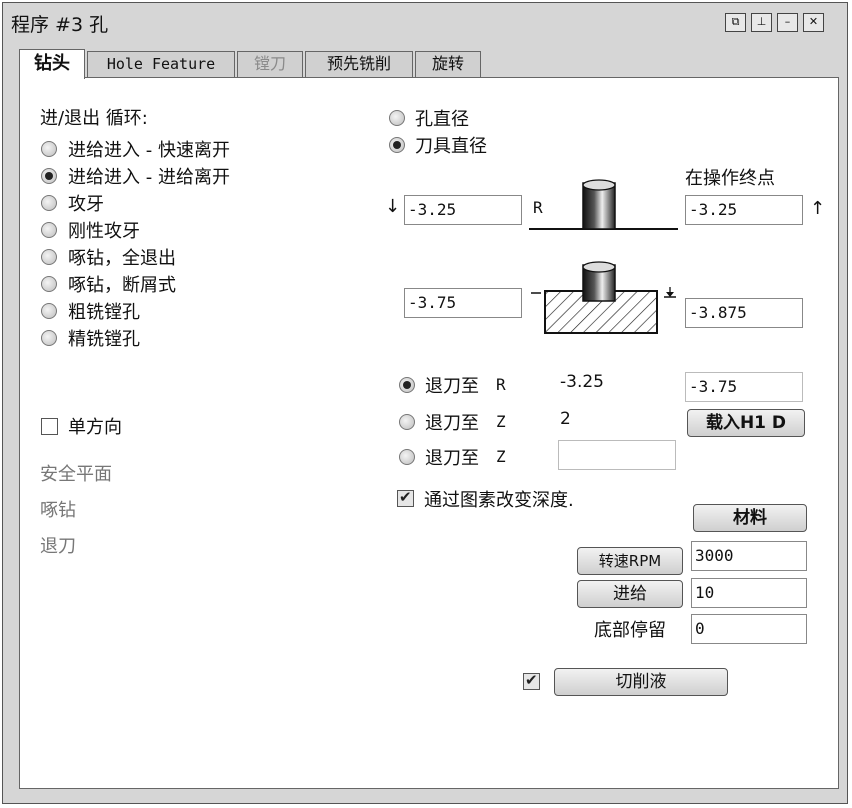 Image resolution: width=852 pixels, height=808 pixels. Describe the element at coordinates (735, 22) in the screenshot. I see `restore-icon: ⧉` at that location.